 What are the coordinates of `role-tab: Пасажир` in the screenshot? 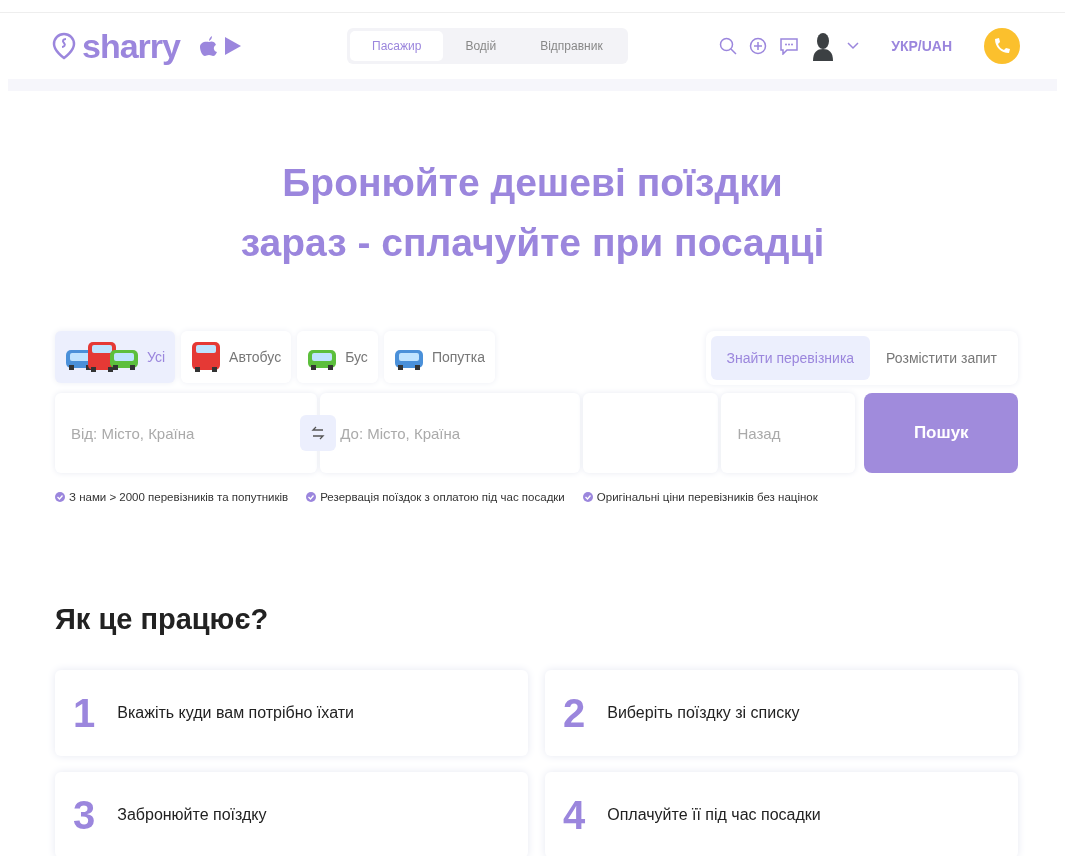 It's located at (397, 46).